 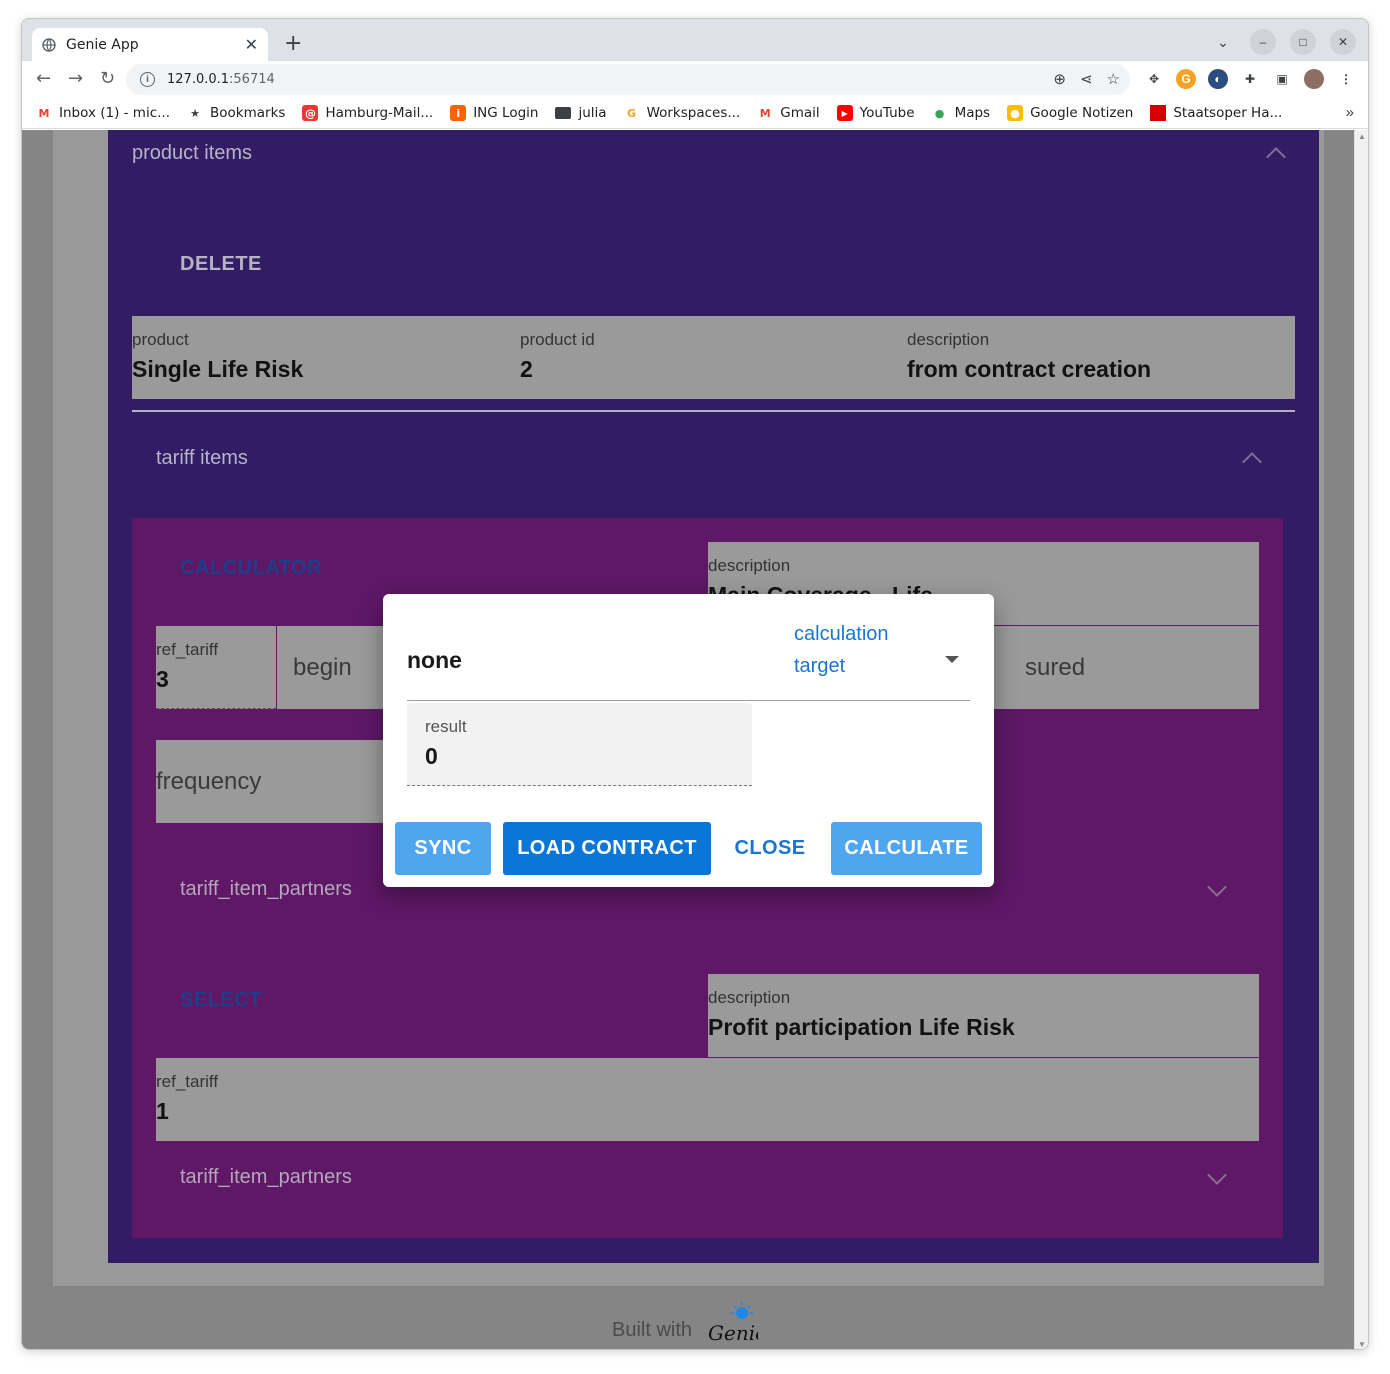 I want to click on maps-icon: ●, so click(x=939, y=113).